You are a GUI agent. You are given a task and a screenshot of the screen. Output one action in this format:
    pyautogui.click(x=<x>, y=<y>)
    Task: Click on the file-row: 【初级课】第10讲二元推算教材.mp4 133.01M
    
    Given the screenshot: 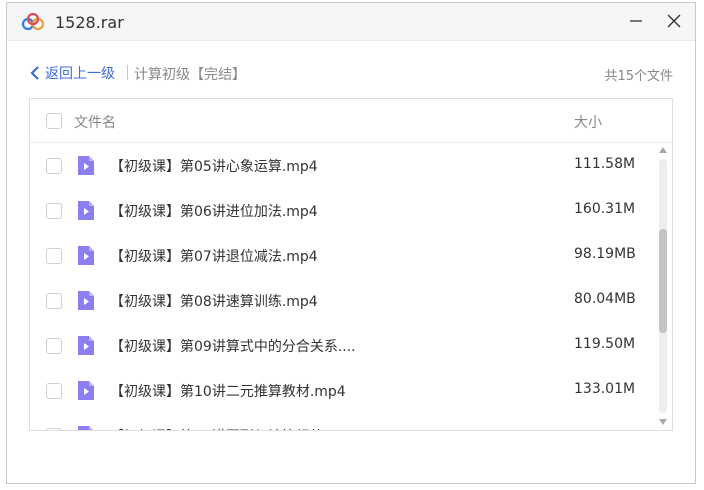 What is the action you would take?
    pyautogui.click(x=342, y=390)
    